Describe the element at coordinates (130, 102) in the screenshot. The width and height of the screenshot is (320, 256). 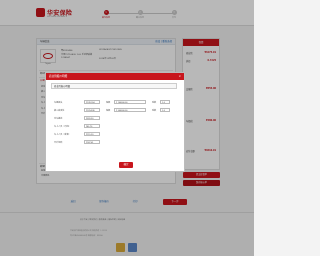
I see `field-value: ¥ 100000.00` at that location.